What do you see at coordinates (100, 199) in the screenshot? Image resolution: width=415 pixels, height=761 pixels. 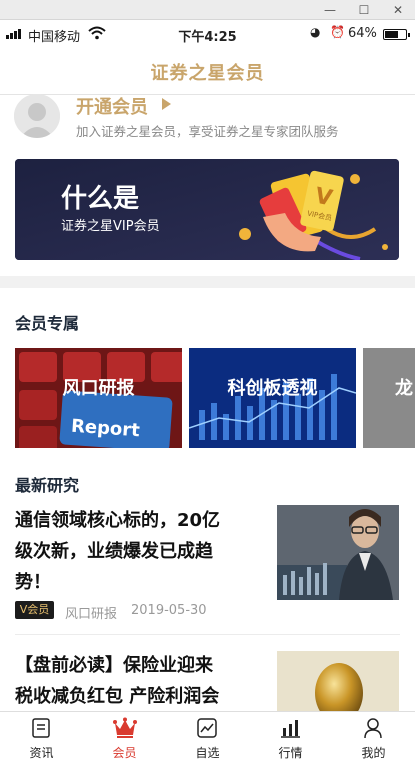 I see `banner-headline: 什么是` at bounding box center [100, 199].